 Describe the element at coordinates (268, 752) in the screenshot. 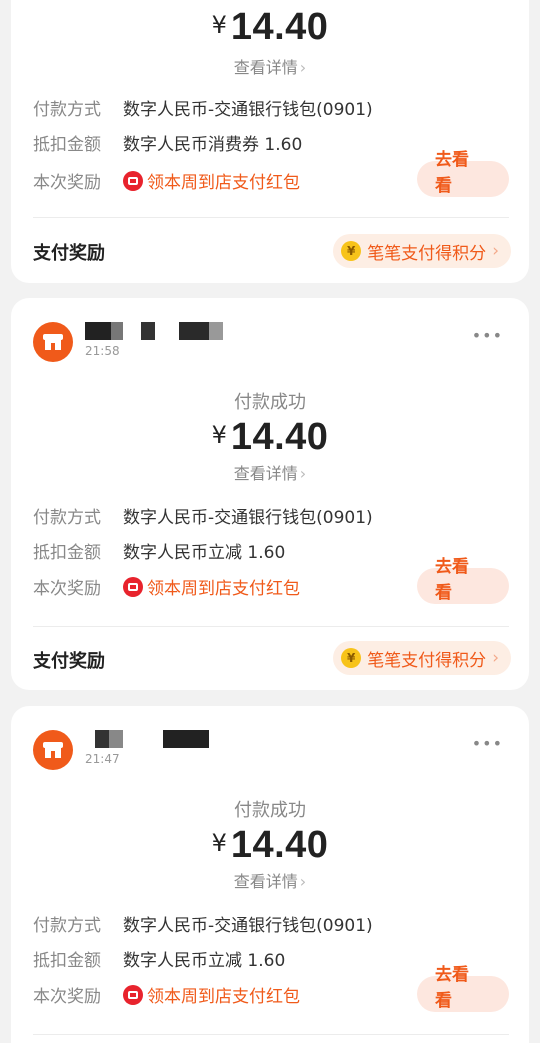

I see `merchant-row: 21:47 •••` at that location.